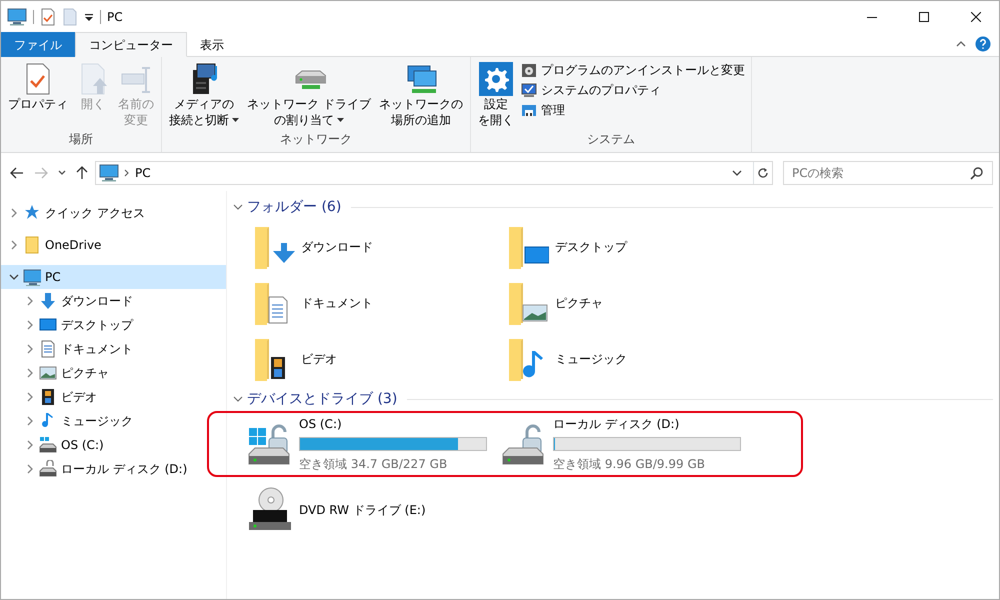  I want to click on folder-icon, so click(32, 245).